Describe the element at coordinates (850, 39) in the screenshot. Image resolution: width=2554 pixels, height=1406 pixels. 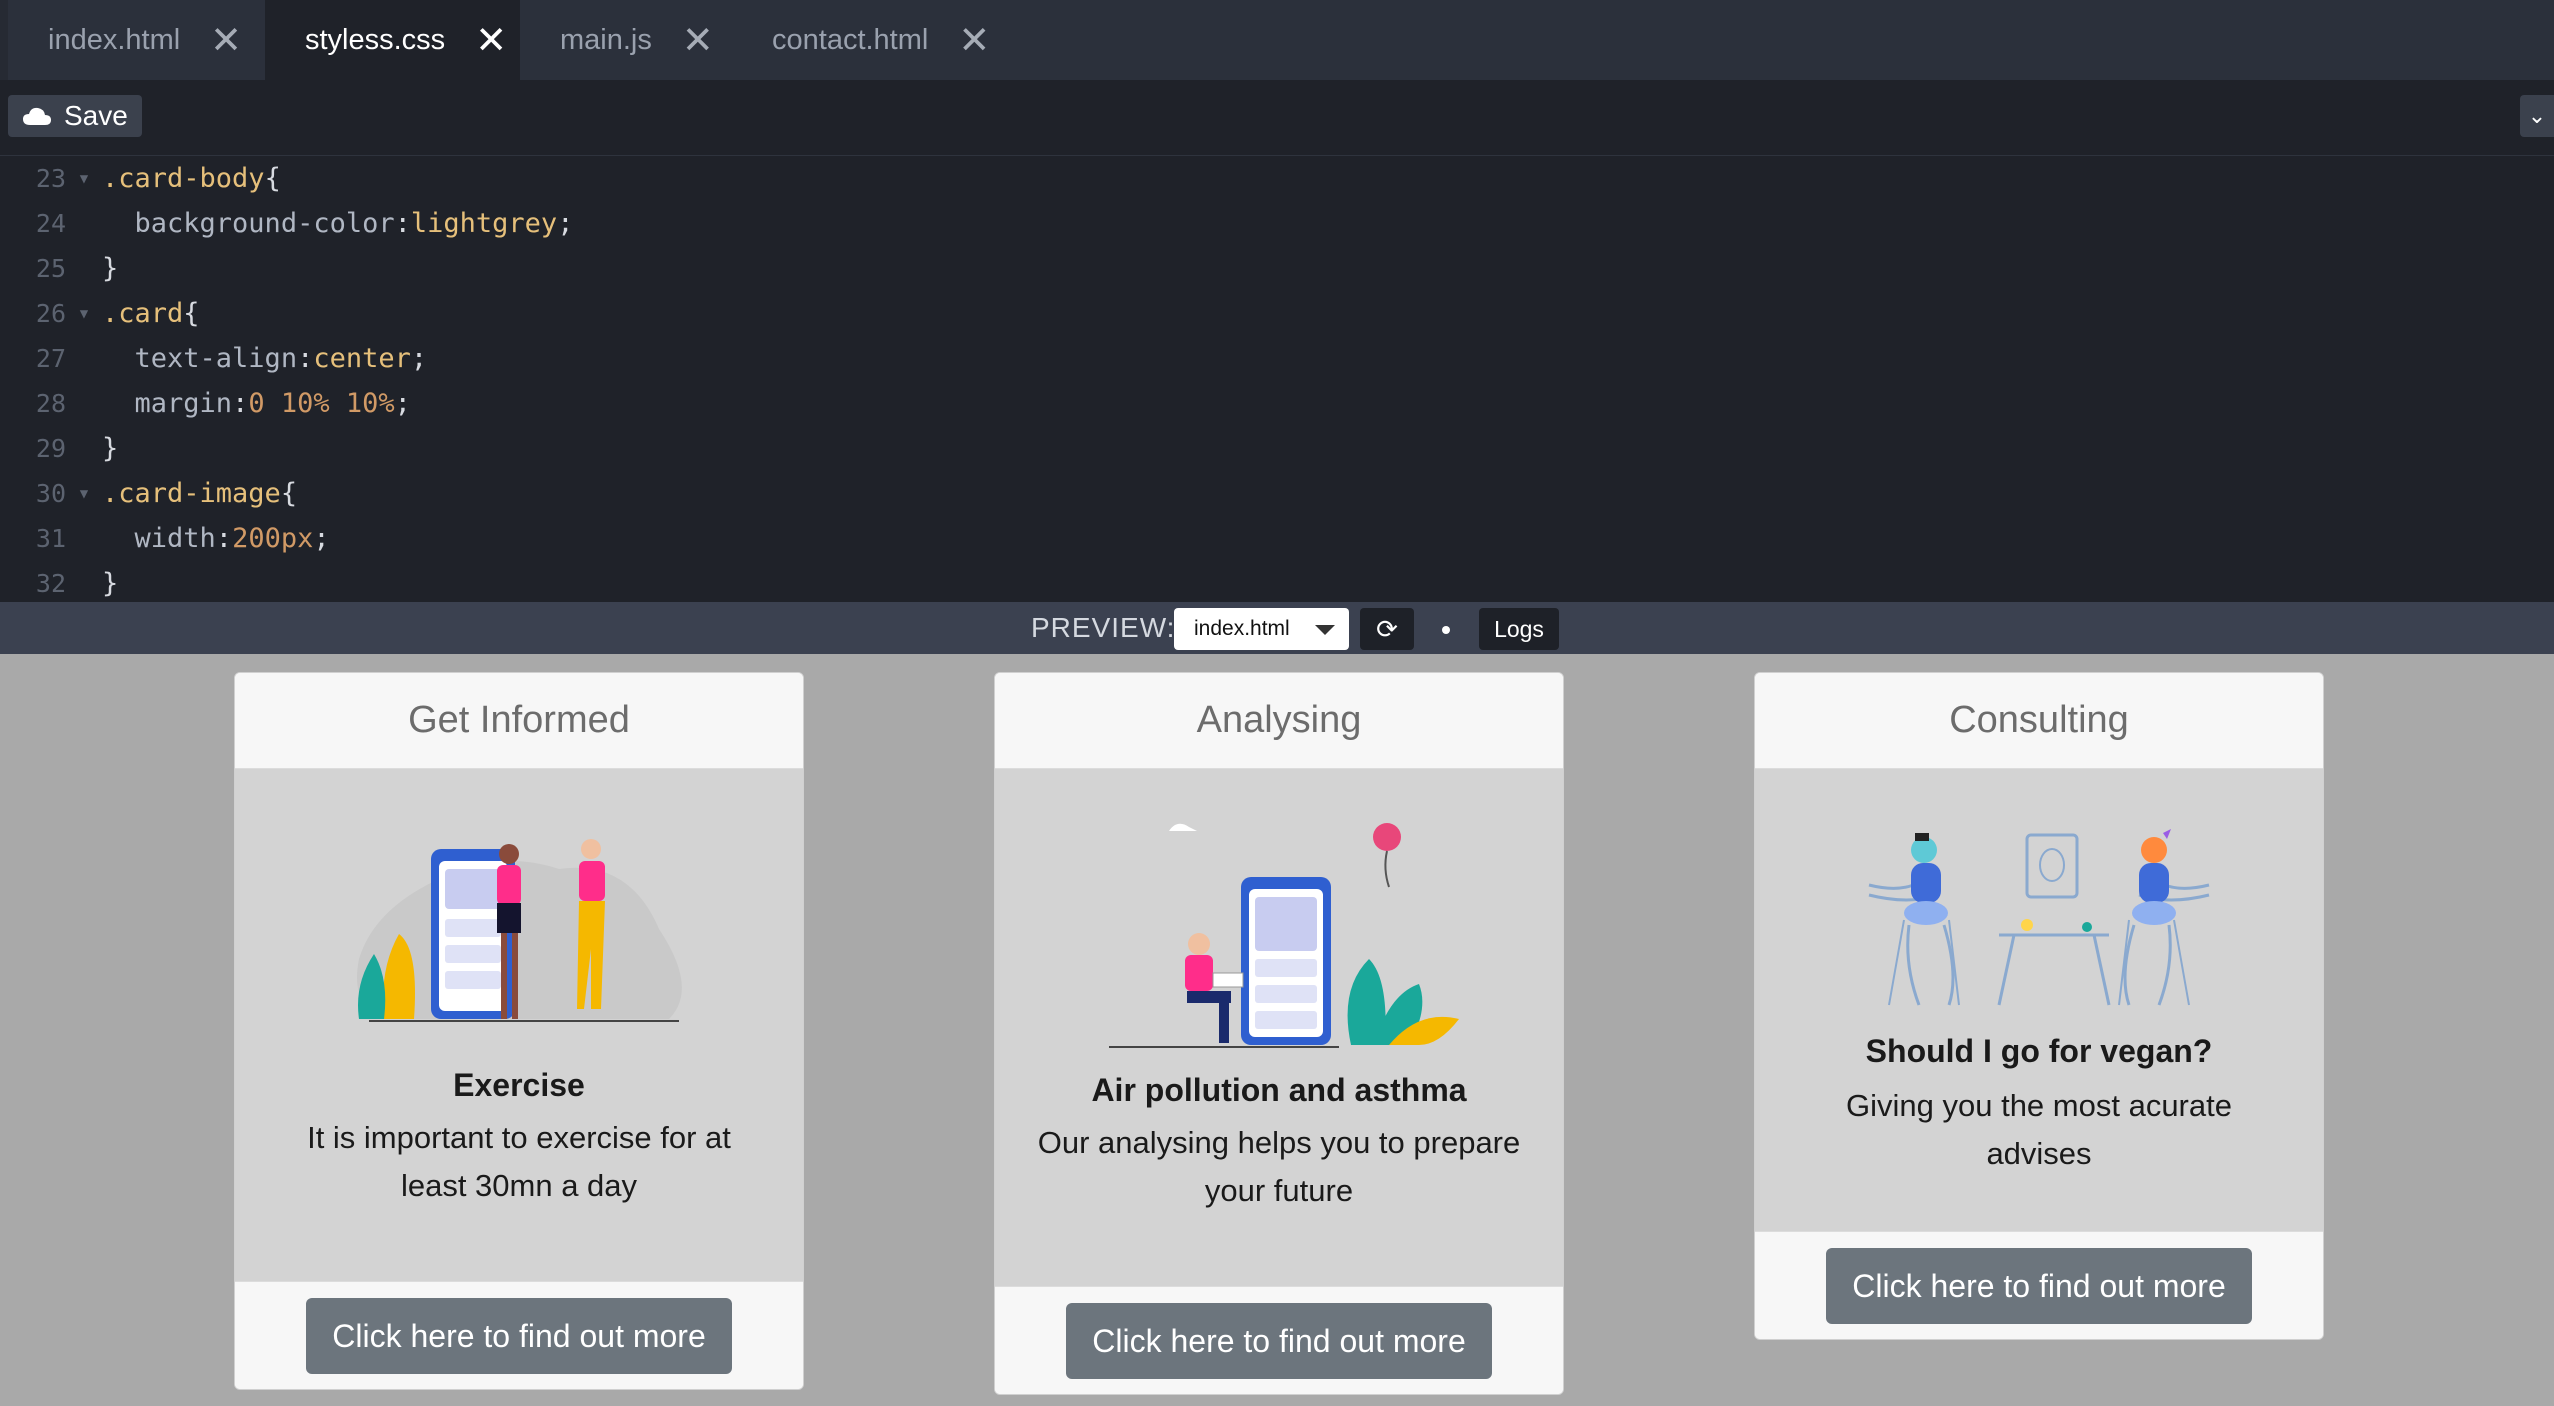
I see `tab-label: contact.html` at that location.